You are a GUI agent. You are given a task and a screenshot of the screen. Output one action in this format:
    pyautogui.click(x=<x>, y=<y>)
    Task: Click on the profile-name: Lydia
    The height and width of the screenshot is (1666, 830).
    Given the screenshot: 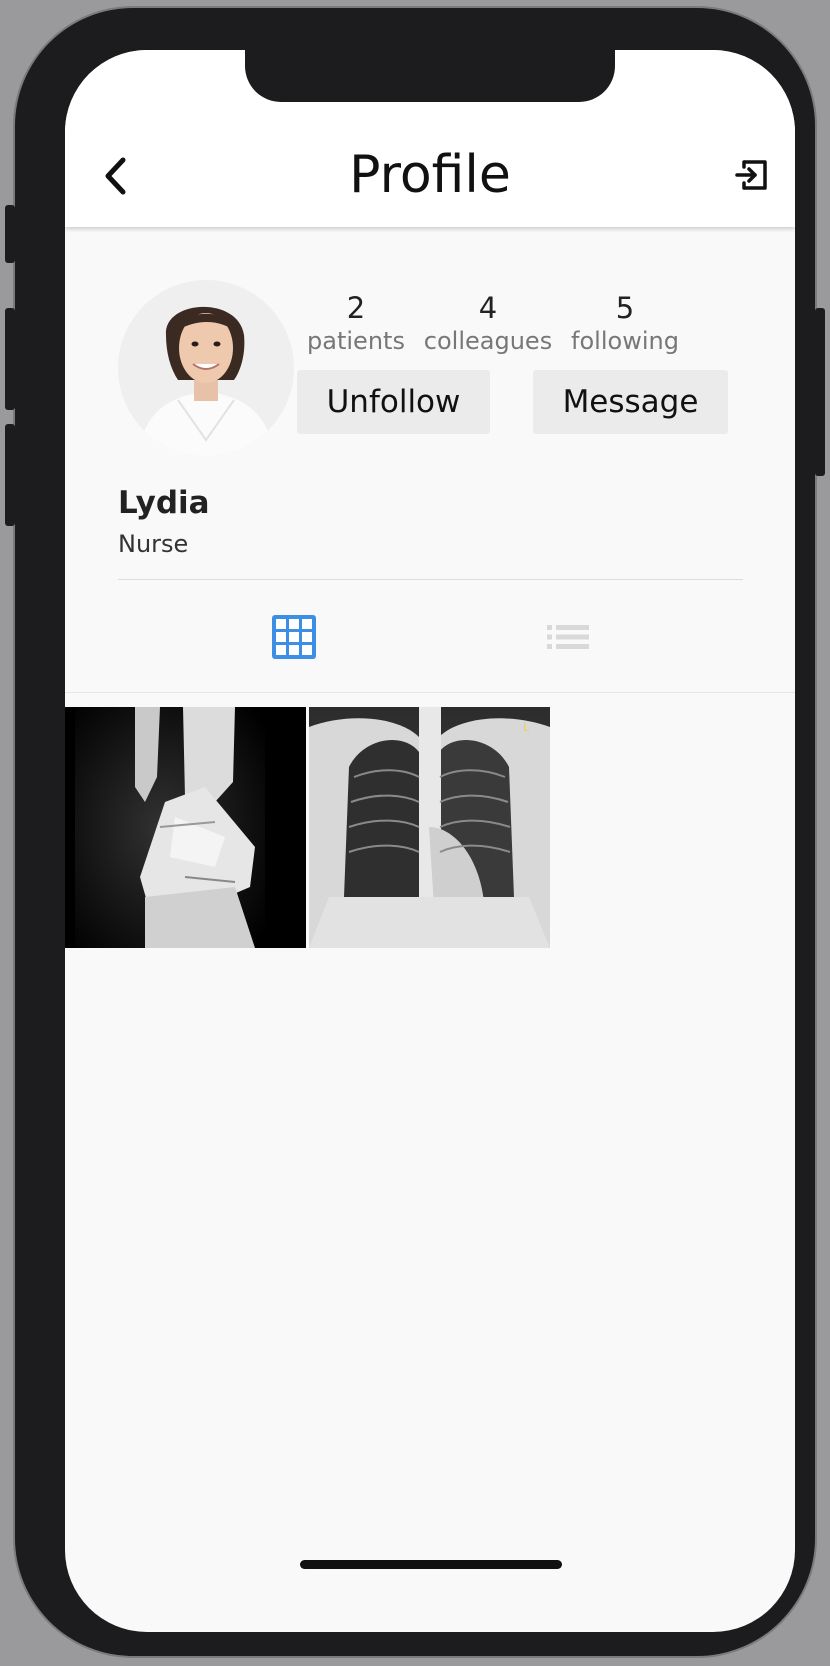 What is the action you would take?
    pyautogui.click(x=164, y=503)
    